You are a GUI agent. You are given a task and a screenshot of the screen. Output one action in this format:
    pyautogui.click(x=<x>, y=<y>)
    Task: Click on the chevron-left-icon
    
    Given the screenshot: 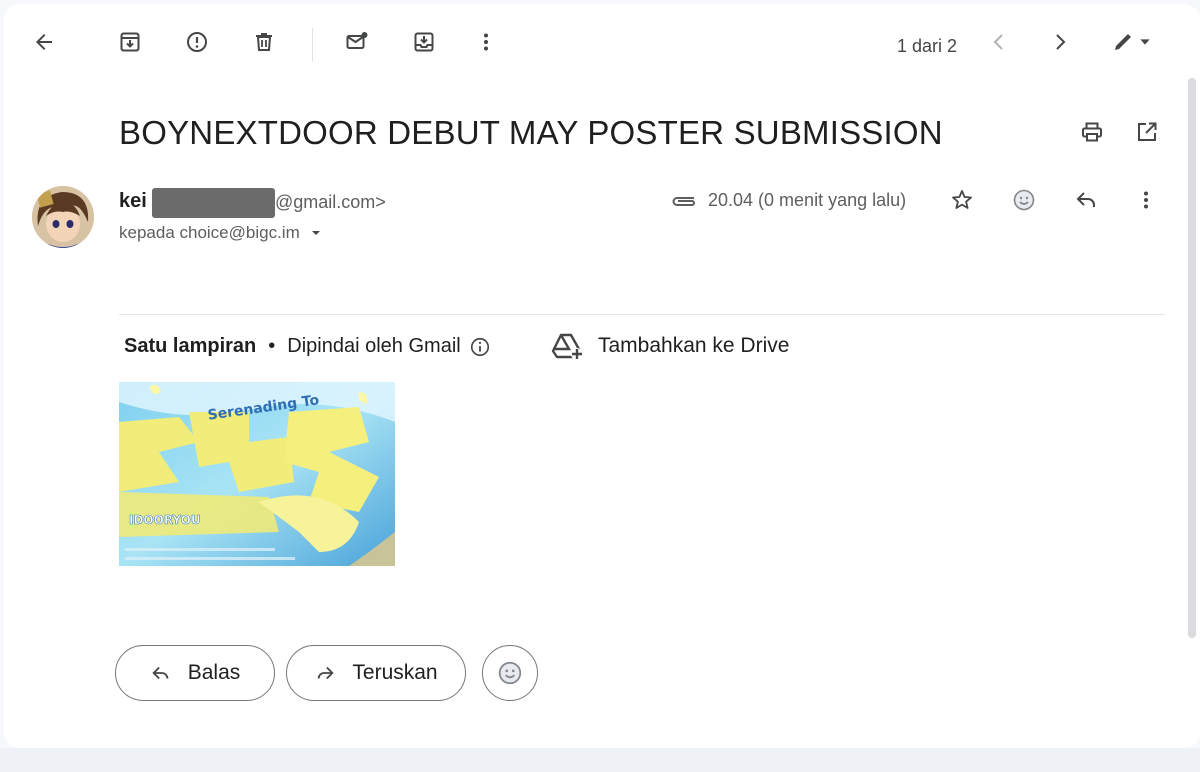 What is the action you would take?
    pyautogui.click(x=999, y=42)
    